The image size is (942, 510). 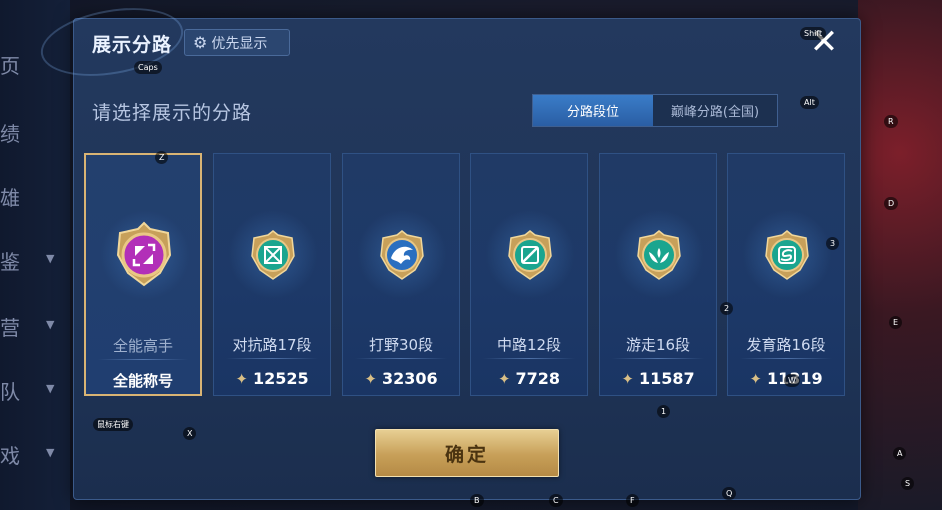 I want to click on lane-score-value: 32306, so click(x=409, y=378).